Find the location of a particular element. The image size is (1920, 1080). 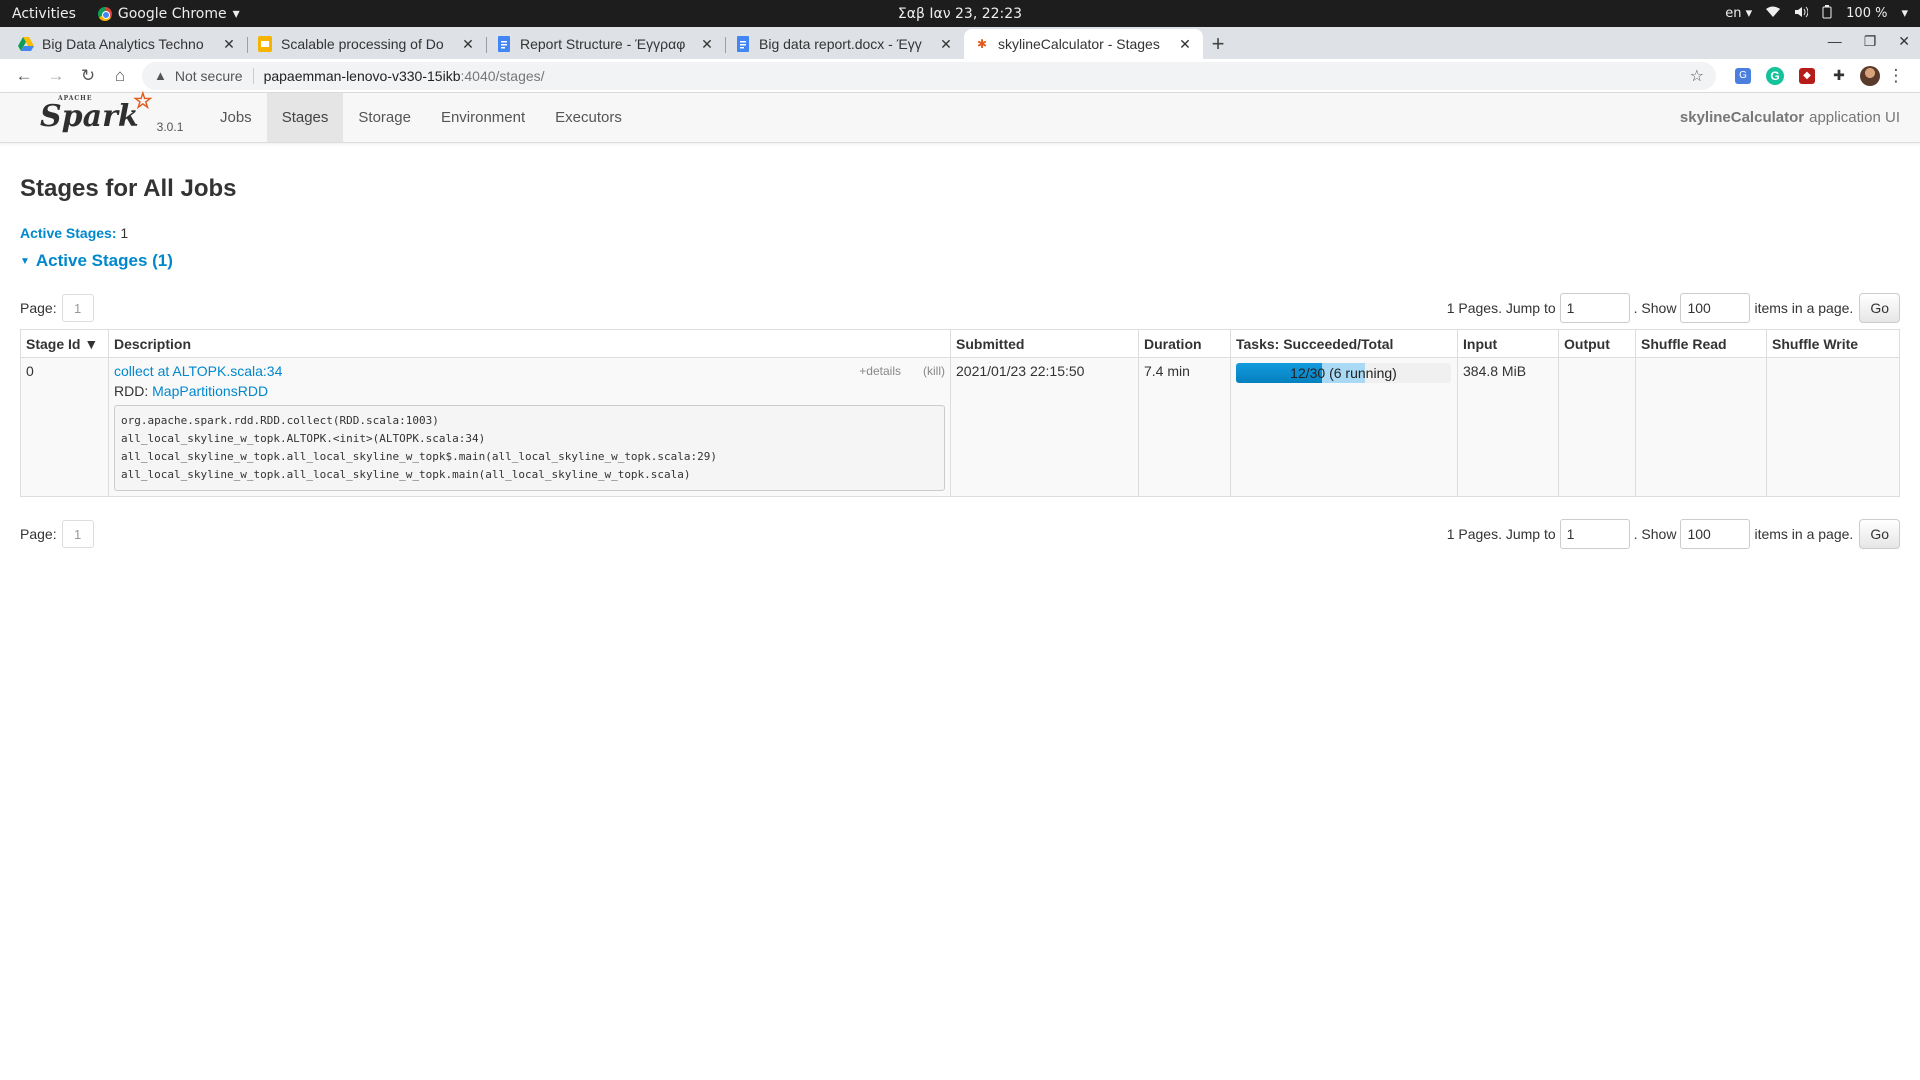

forward-arrow-icon: → is located at coordinates (56, 76).